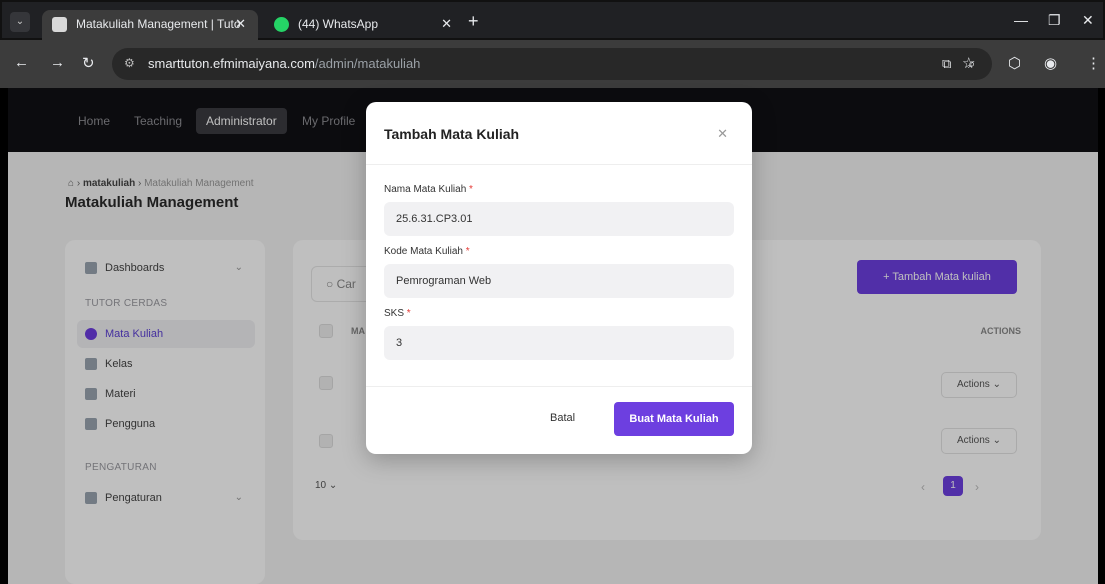  I want to click on translate-icon: ⧉, so click(946, 64).